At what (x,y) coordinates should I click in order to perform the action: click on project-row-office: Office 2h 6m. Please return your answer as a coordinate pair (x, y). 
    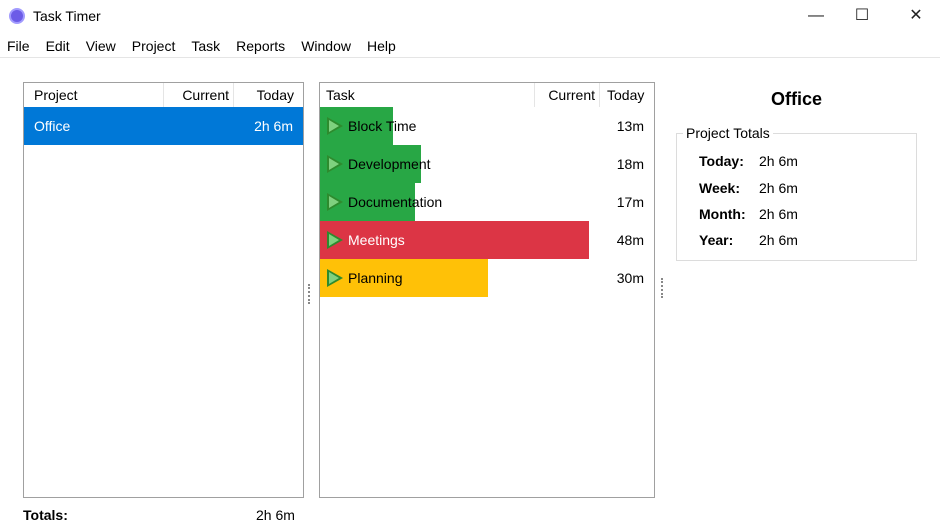
    Looking at the image, I should click on (163, 126).